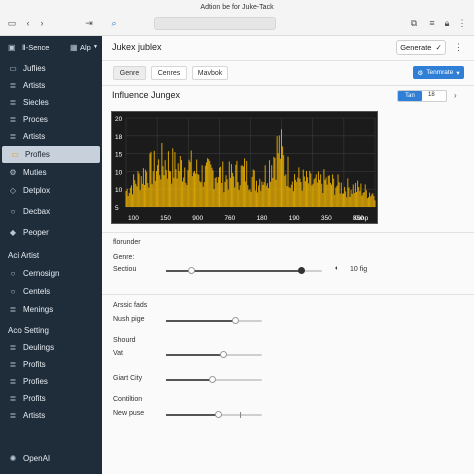 The height and width of the screenshot is (474, 474). I want to click on section-value: 10 fig, so click(359, 269).